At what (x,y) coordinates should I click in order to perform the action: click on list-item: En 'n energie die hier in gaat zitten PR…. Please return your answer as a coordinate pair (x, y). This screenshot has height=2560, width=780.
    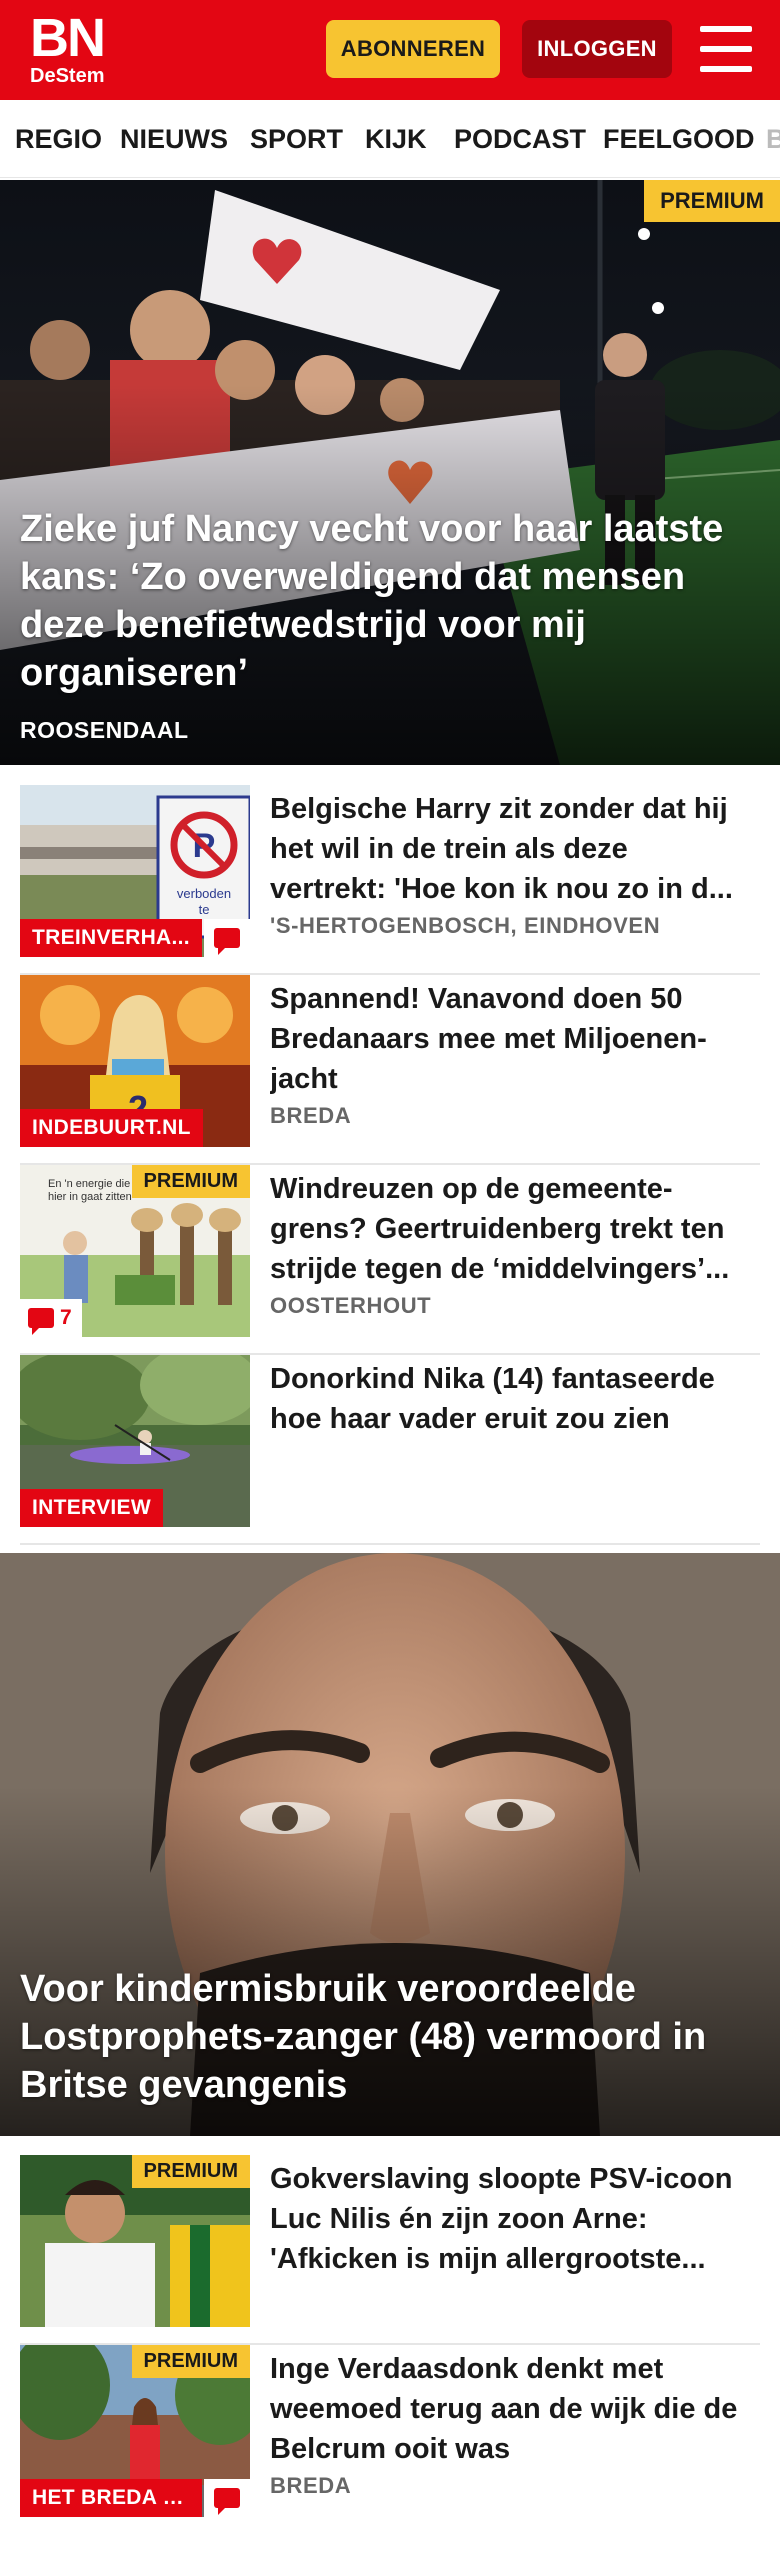
    Looking at the image, I should click on (390, 1260).